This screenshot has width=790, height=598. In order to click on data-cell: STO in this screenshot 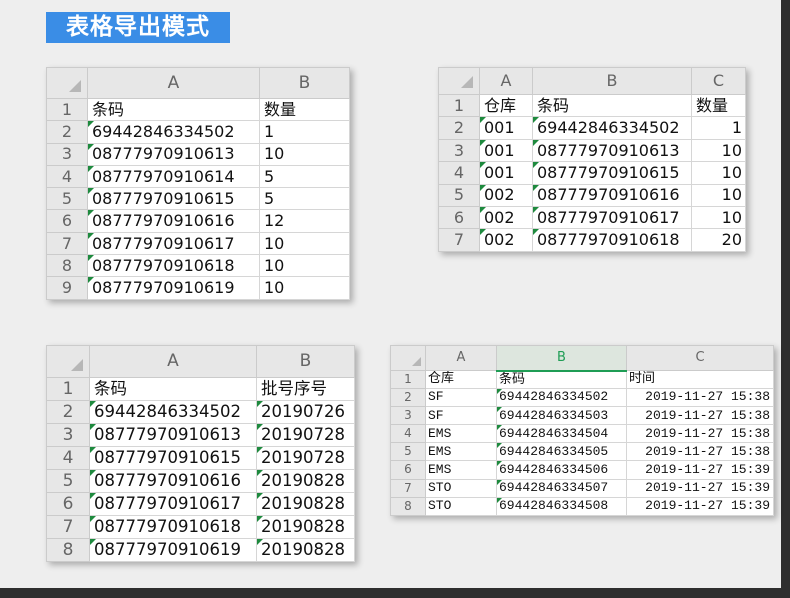, I will do `click(461, 488)`.